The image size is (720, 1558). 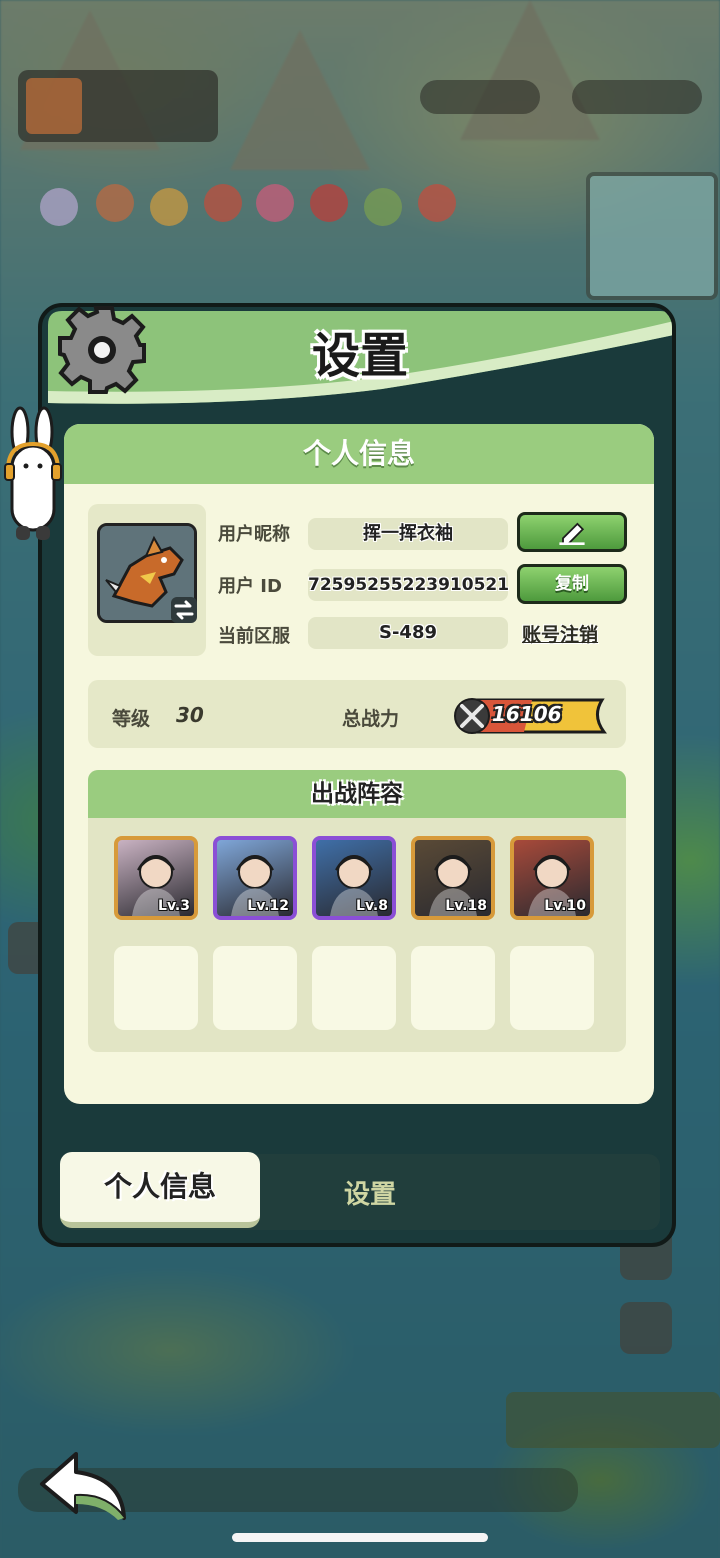 What do you see at coordinates (255, 878) in the screenshot?
I see `hero-card: Lv.12` at bounding box center [255, 878].